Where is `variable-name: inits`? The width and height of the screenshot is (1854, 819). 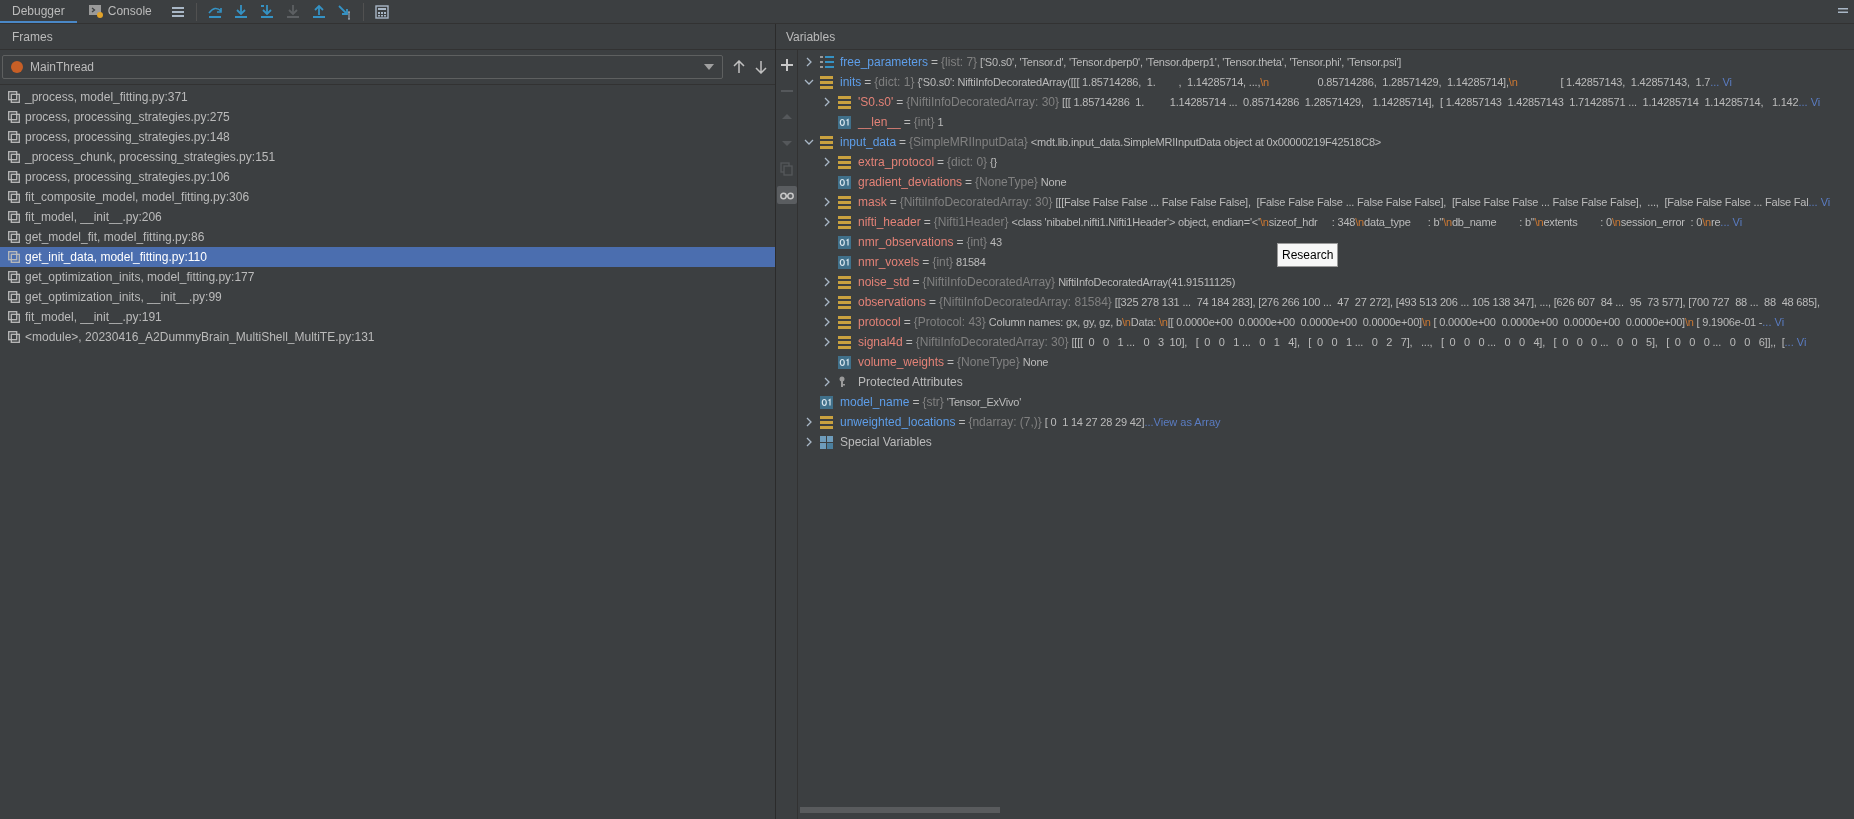 variable-name: inits is located at coordinates (851, 82).